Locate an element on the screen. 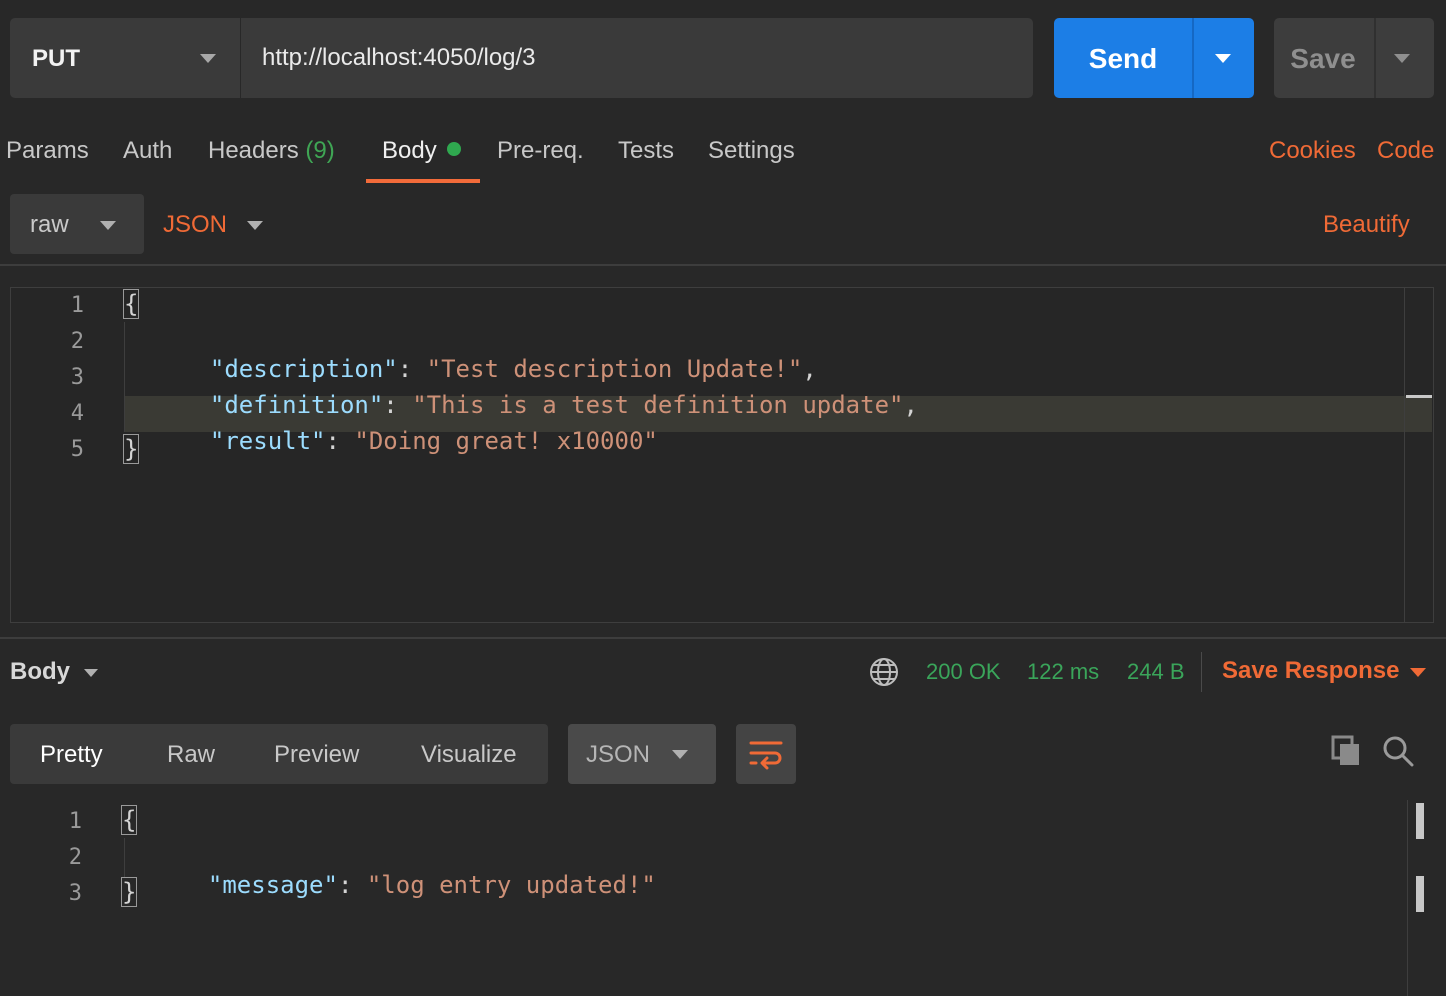 The height and width of the screenshot is (996, 1446). editor-scrollbar-marker is located at coordinates (1419, 396).